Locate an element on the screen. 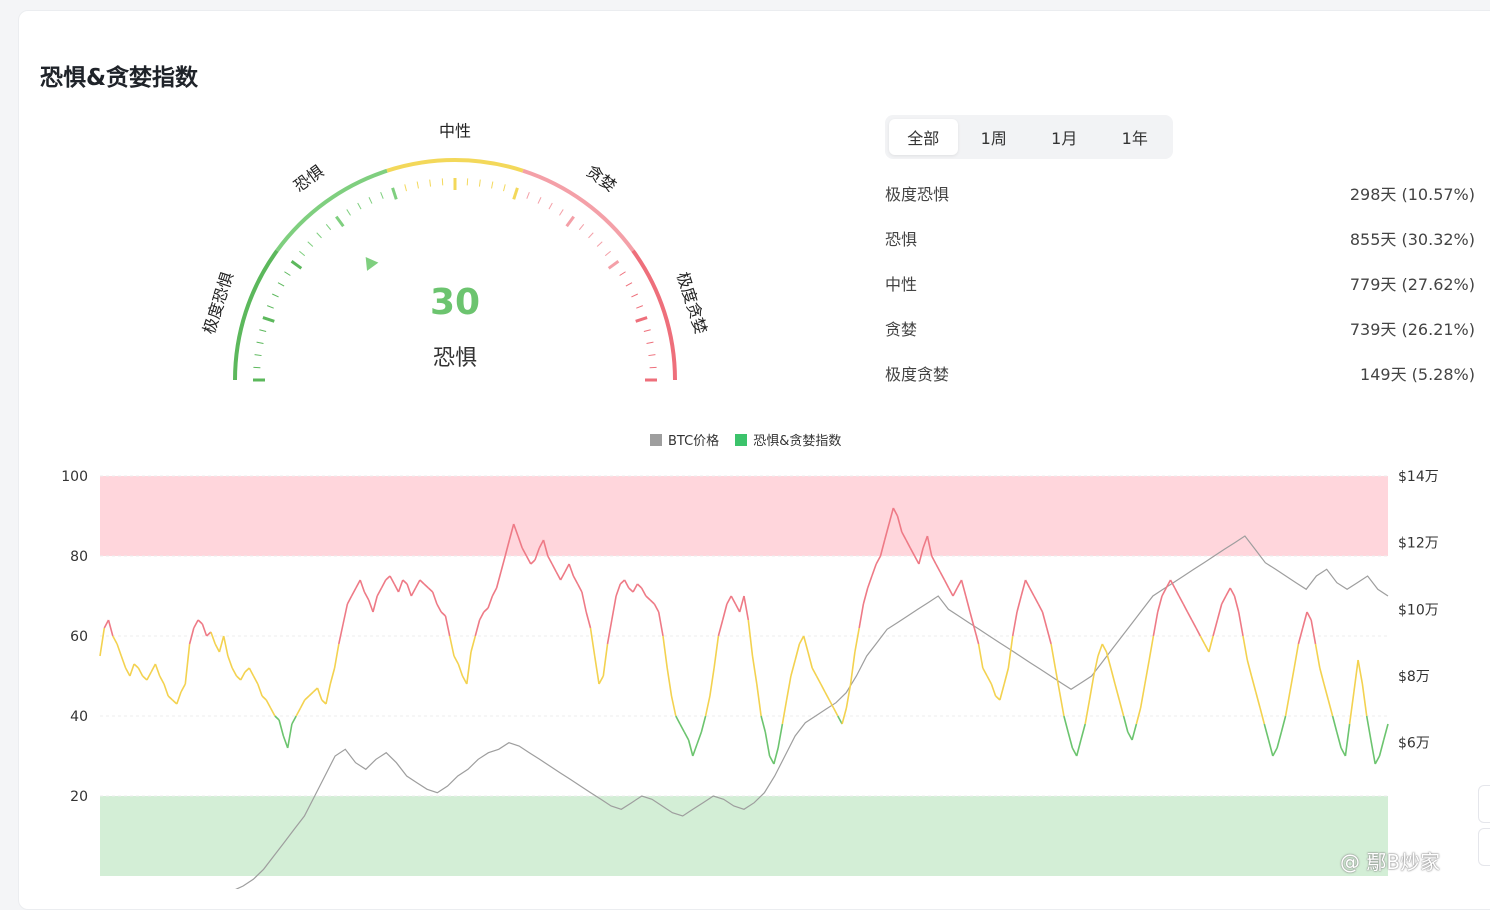 The height and width of the screenshot is (910, 1490). gauge-zone-label: 极度贪婪 is located at coordinates (692, 303).